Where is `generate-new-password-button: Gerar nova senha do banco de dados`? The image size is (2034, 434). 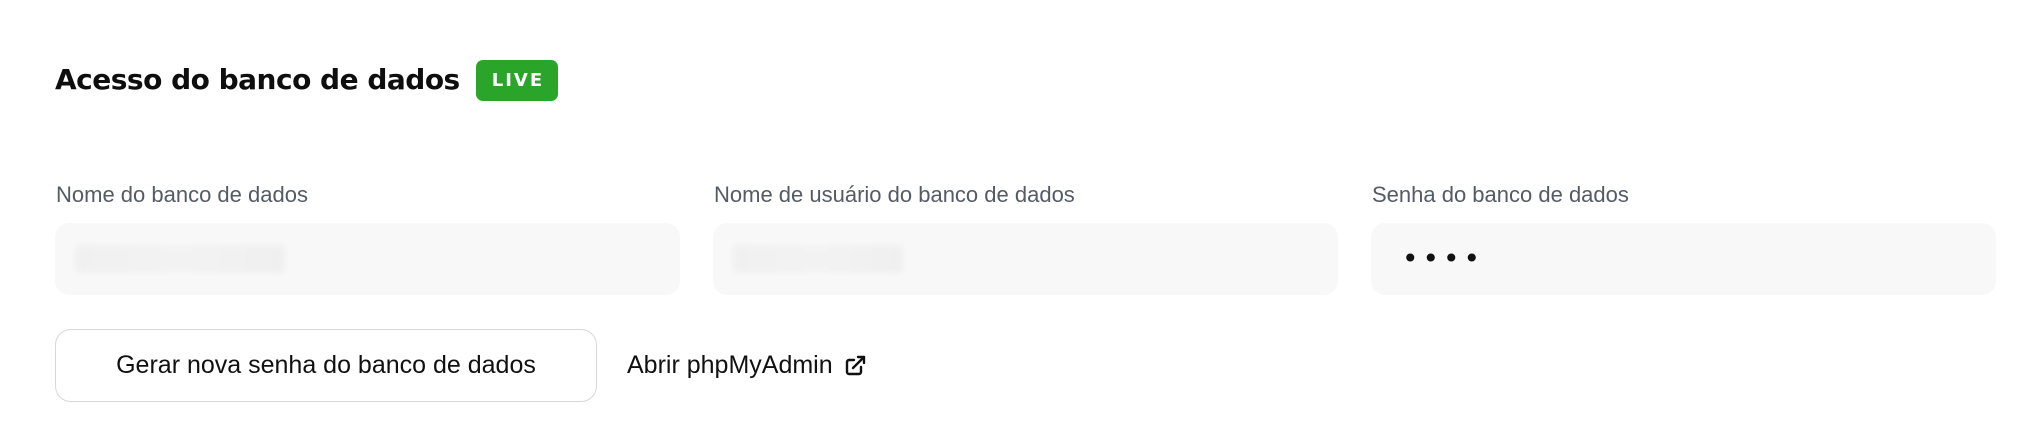
generate-new-password-button: Gerar nova senha do banco de dados is located at coordinates (326, 365).